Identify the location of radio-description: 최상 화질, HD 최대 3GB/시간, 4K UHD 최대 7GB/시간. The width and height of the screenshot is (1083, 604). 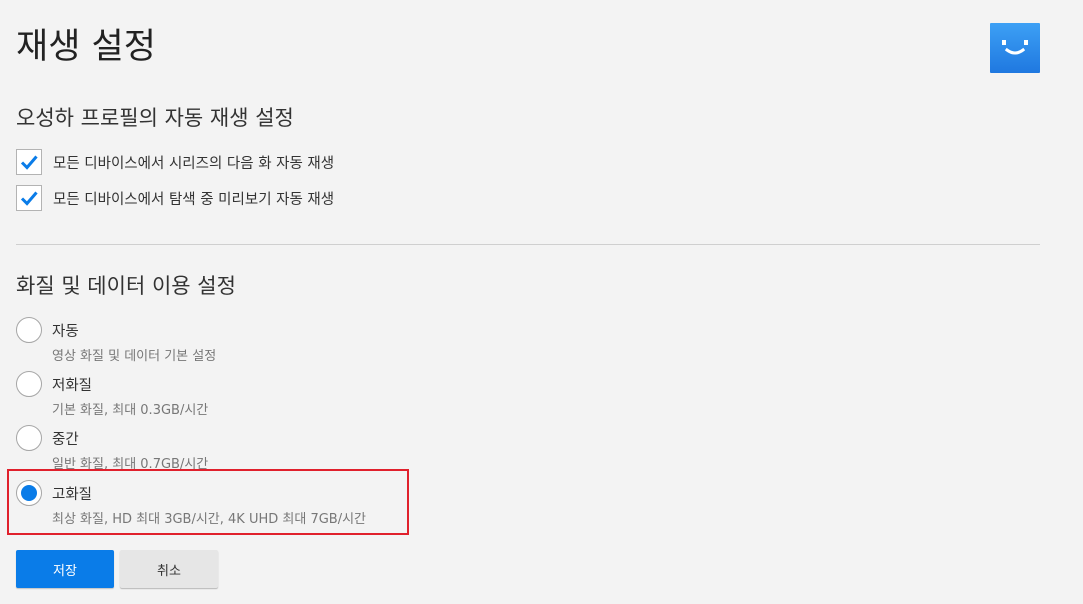
(209, 519).